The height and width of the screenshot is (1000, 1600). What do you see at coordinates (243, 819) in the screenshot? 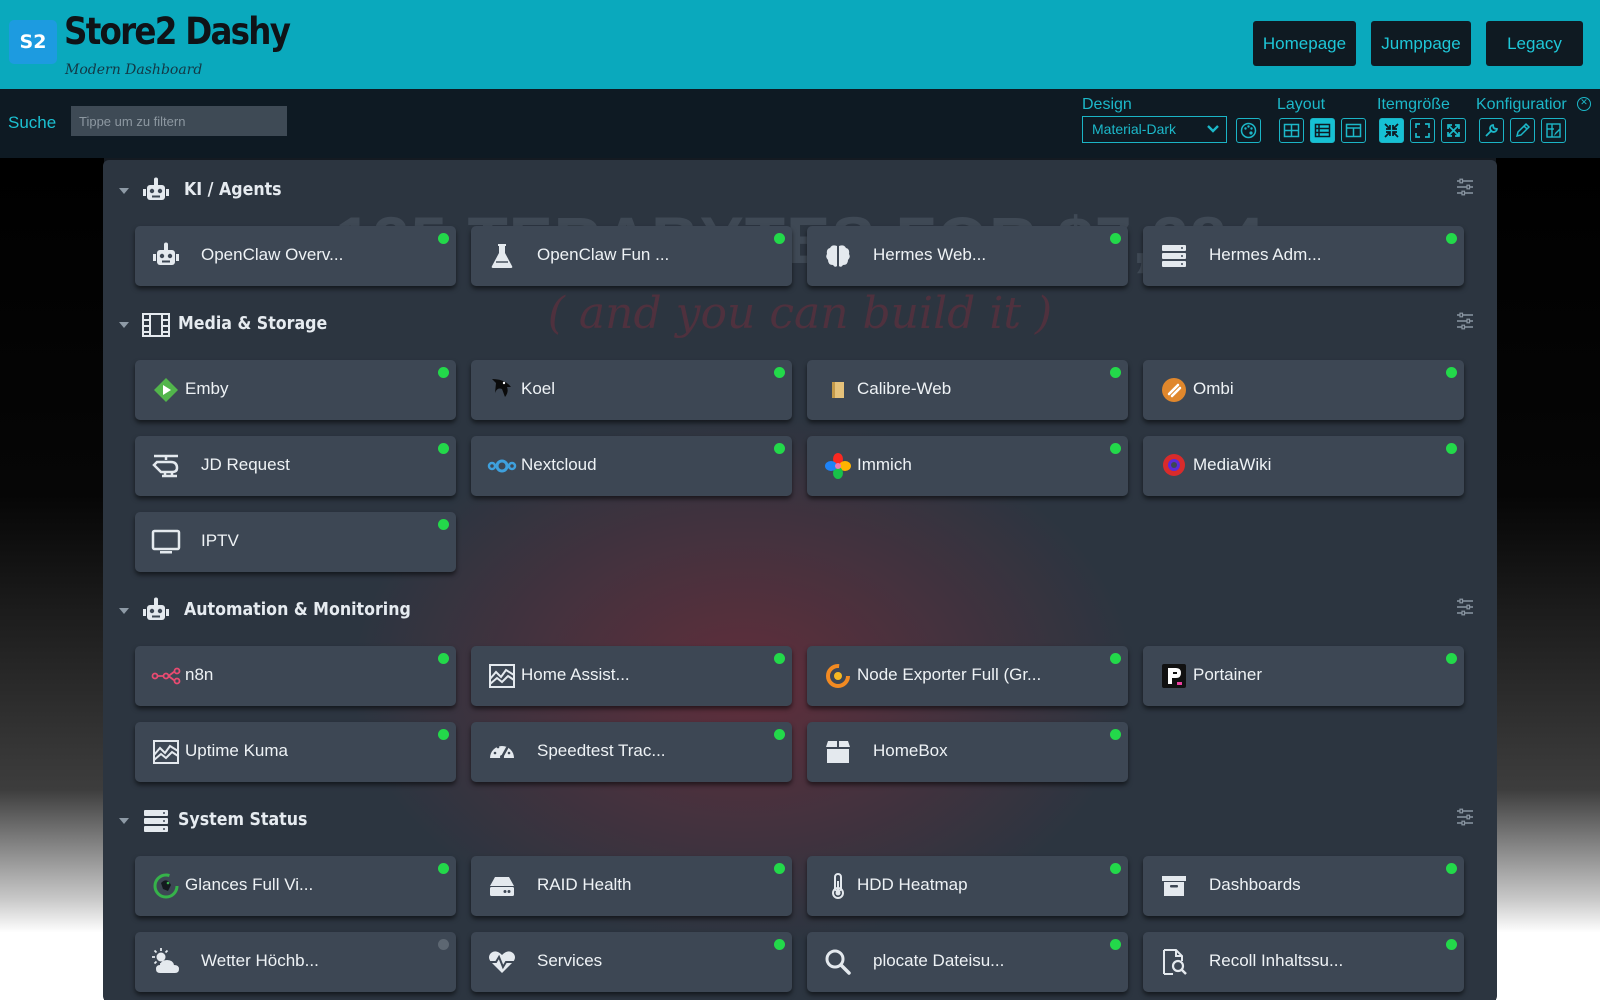
I see `section-title: System Status` at bounding box center [243, 819].